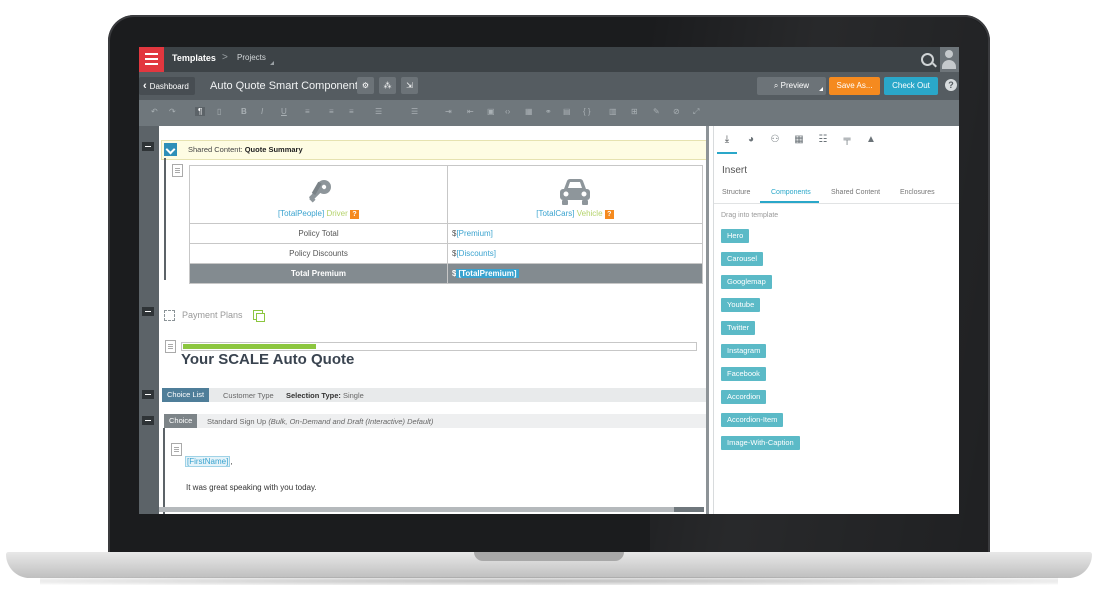  What do you see at coordinates (365, 85) in the screenshot?
I see `settings-button: ⚙` at bounding box center [365, 85].